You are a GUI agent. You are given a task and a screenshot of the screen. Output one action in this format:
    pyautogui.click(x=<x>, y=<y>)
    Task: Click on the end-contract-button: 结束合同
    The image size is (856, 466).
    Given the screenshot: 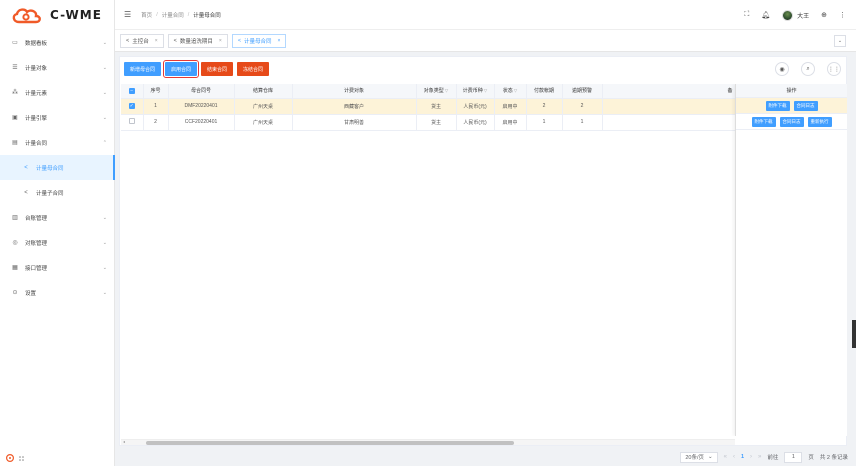 What is the action you would take?
    pyautogui.click(x=217, y=69)
    